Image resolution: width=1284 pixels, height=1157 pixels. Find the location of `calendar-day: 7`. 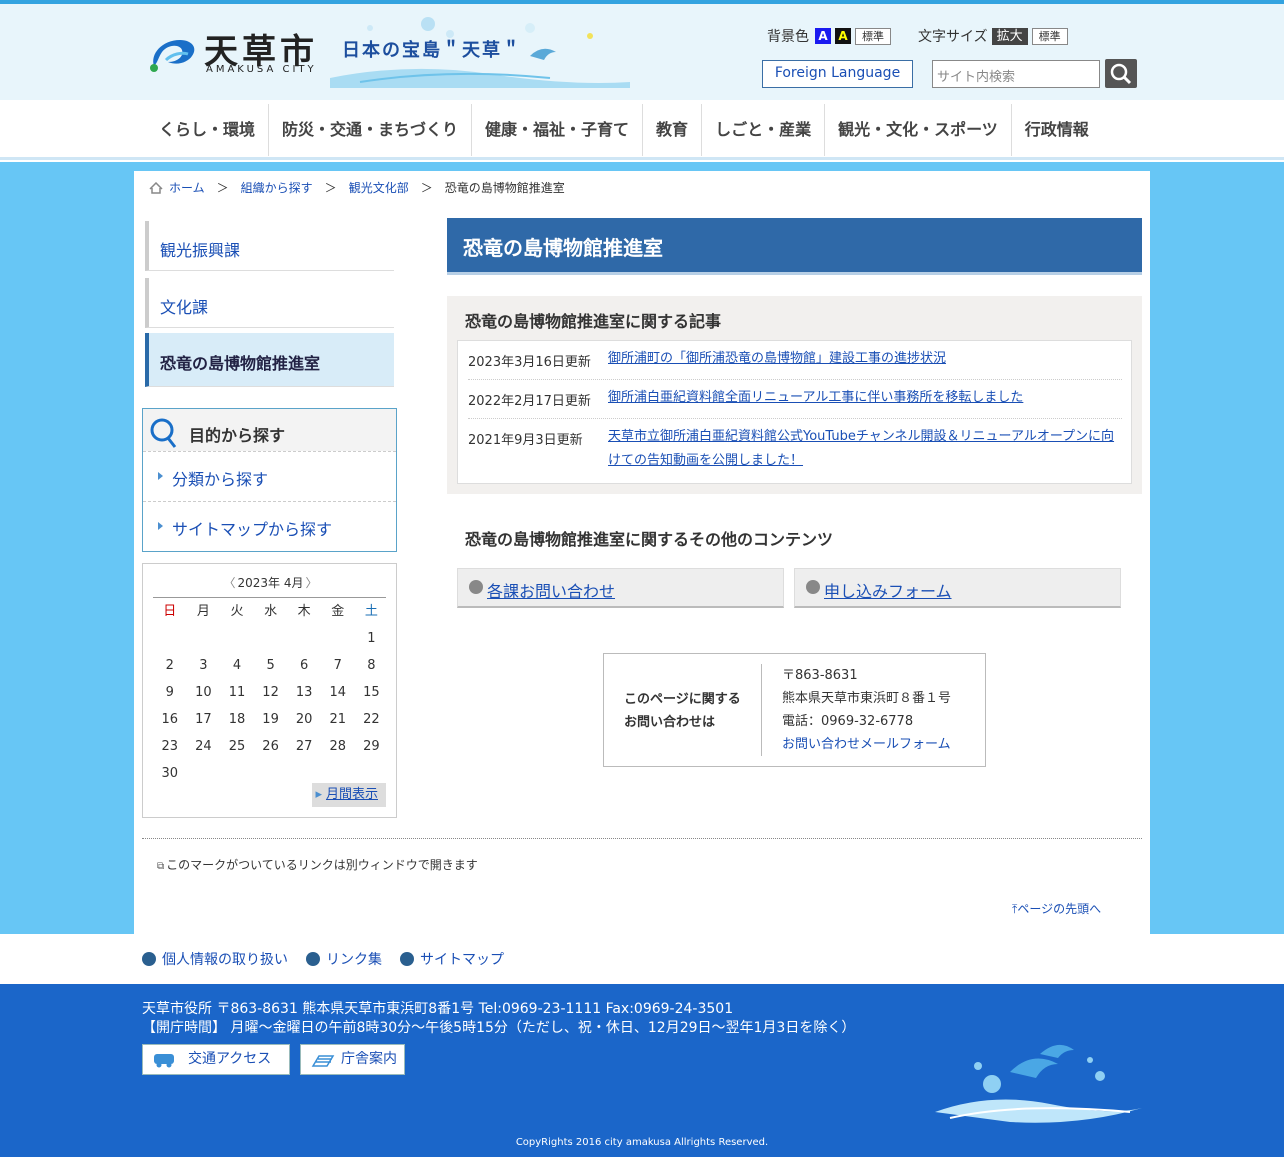

calendar-day: 7 is located at coordinates (338, 665).